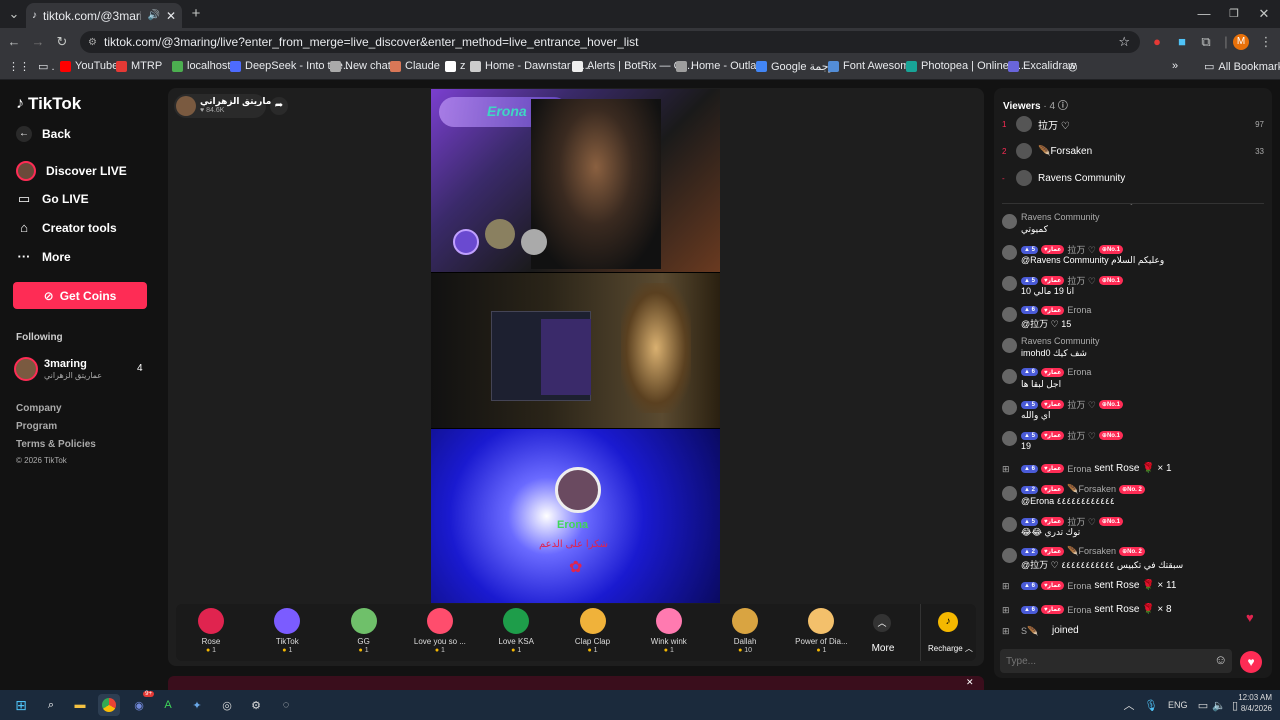  What do you see at coordinates (39, 408) in the screenshot?
I see `footer-company: Company` at bounding box center [39, 408].